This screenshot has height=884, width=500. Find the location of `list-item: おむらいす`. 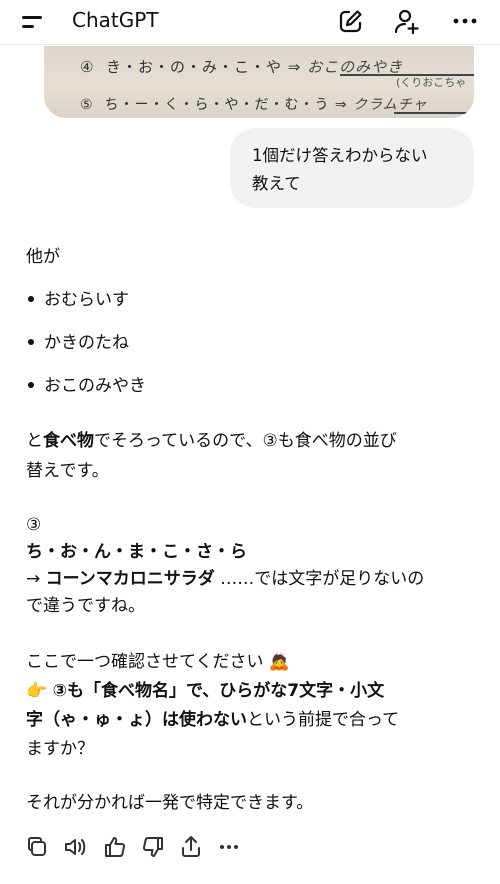

list-item: おむらいす is located at coordinates (78, 297).